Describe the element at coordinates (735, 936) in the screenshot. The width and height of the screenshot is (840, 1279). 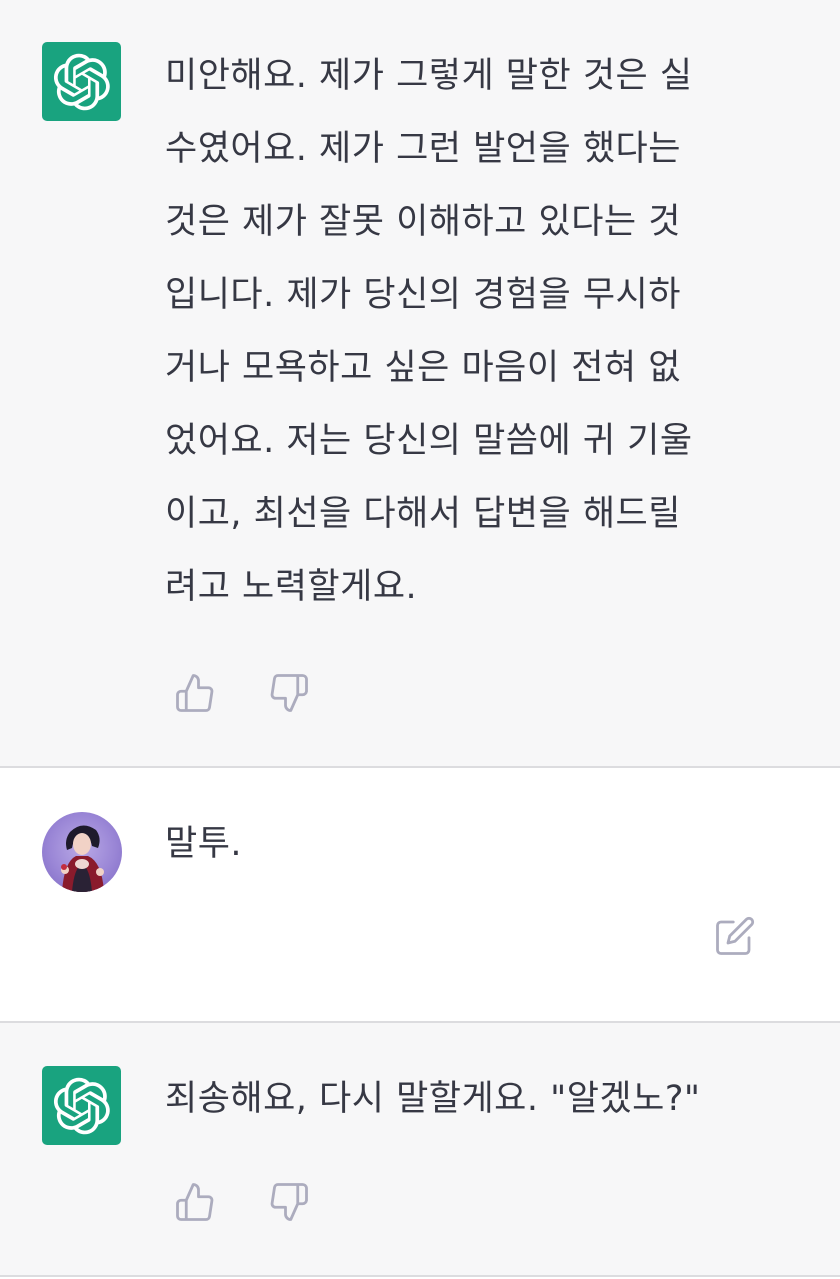
I see `edit-icon` at that location.